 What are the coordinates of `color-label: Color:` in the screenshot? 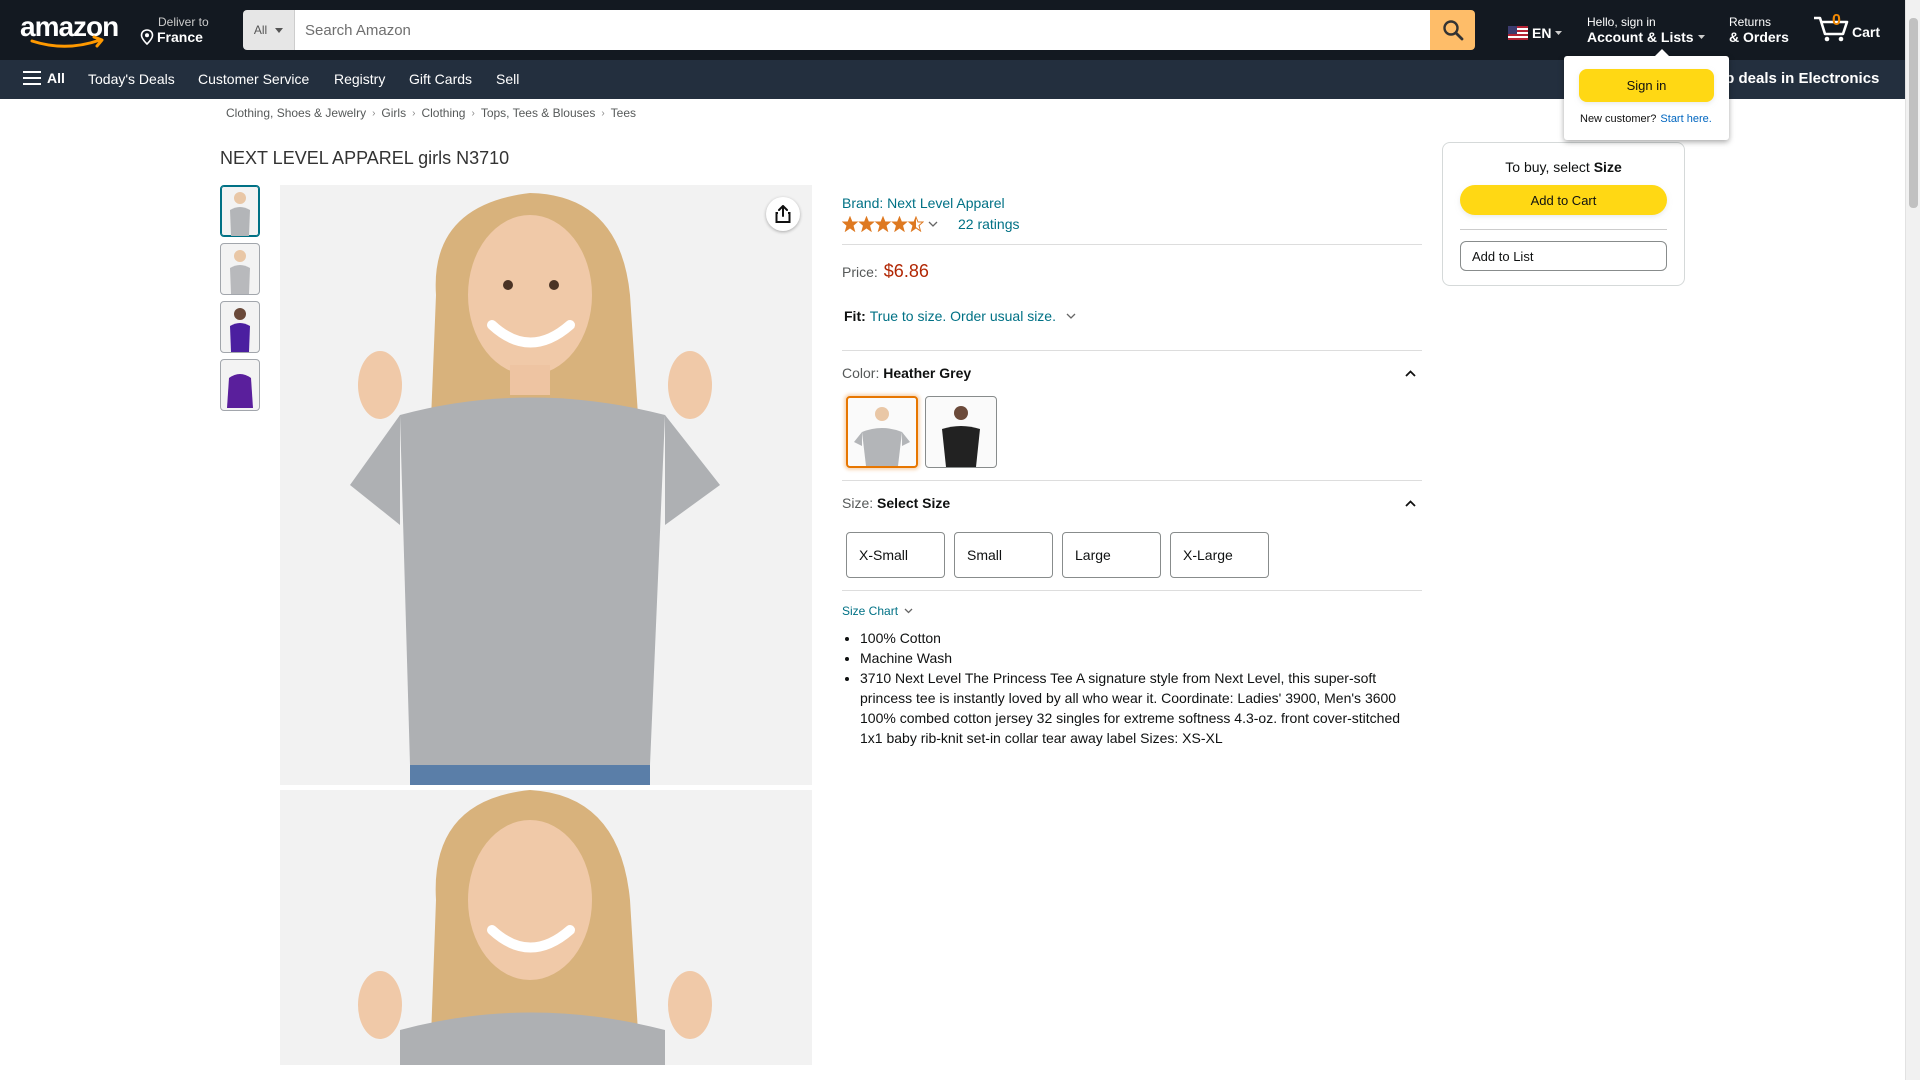 It's located at (861, 373).